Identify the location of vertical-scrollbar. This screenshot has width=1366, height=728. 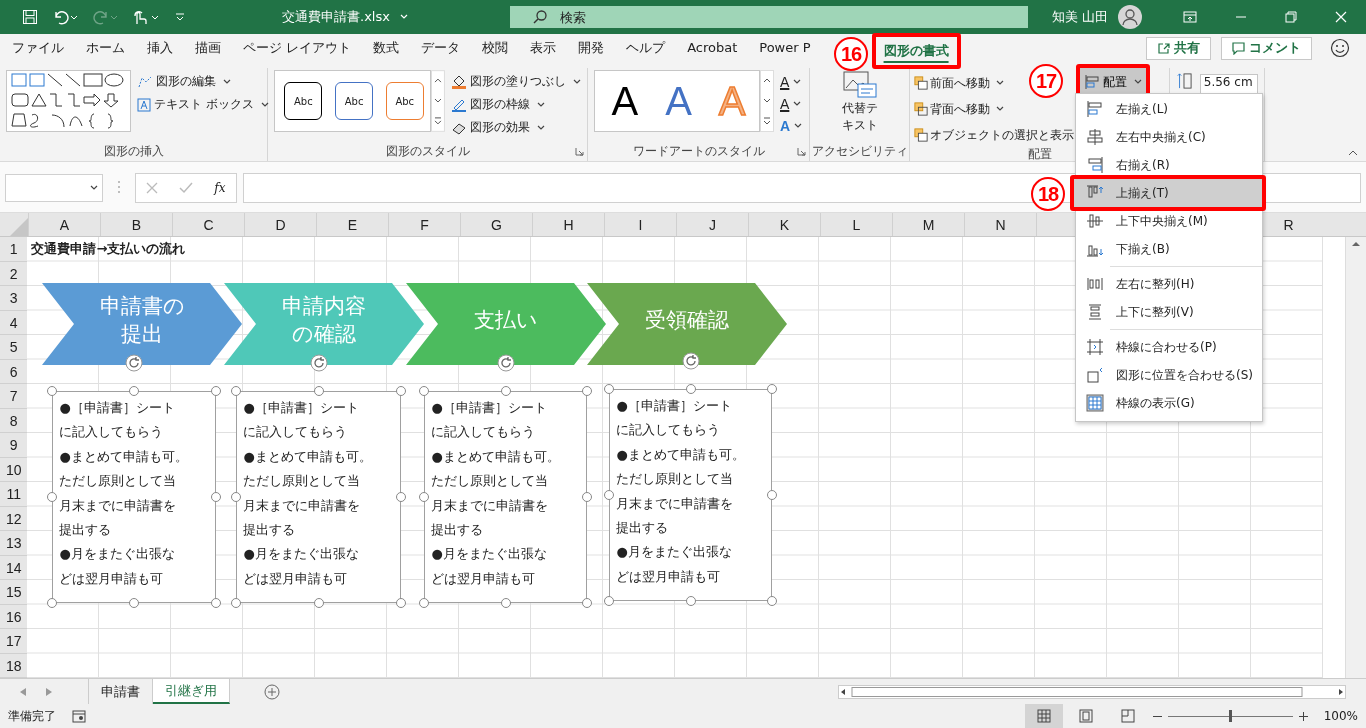
(1355, 457).